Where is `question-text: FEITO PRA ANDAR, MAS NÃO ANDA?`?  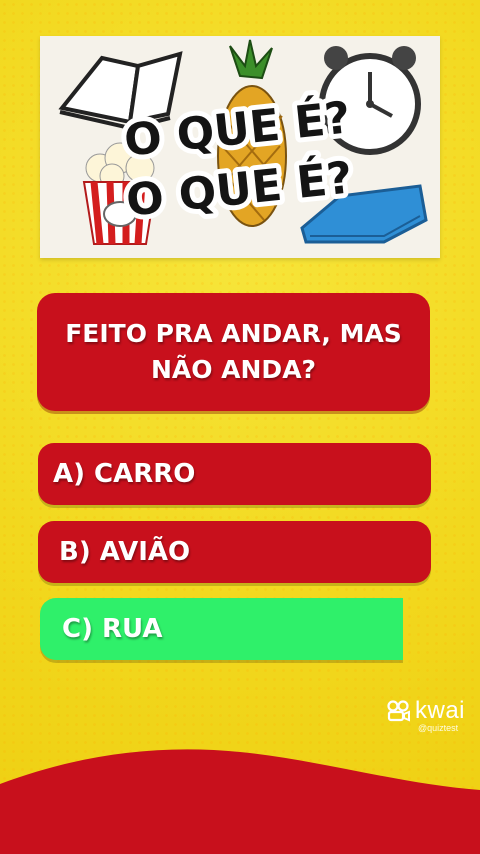
question-text: FEITO PRA ANDAR, MAS NÃO ANDA? is located at coordinates (233, 351).